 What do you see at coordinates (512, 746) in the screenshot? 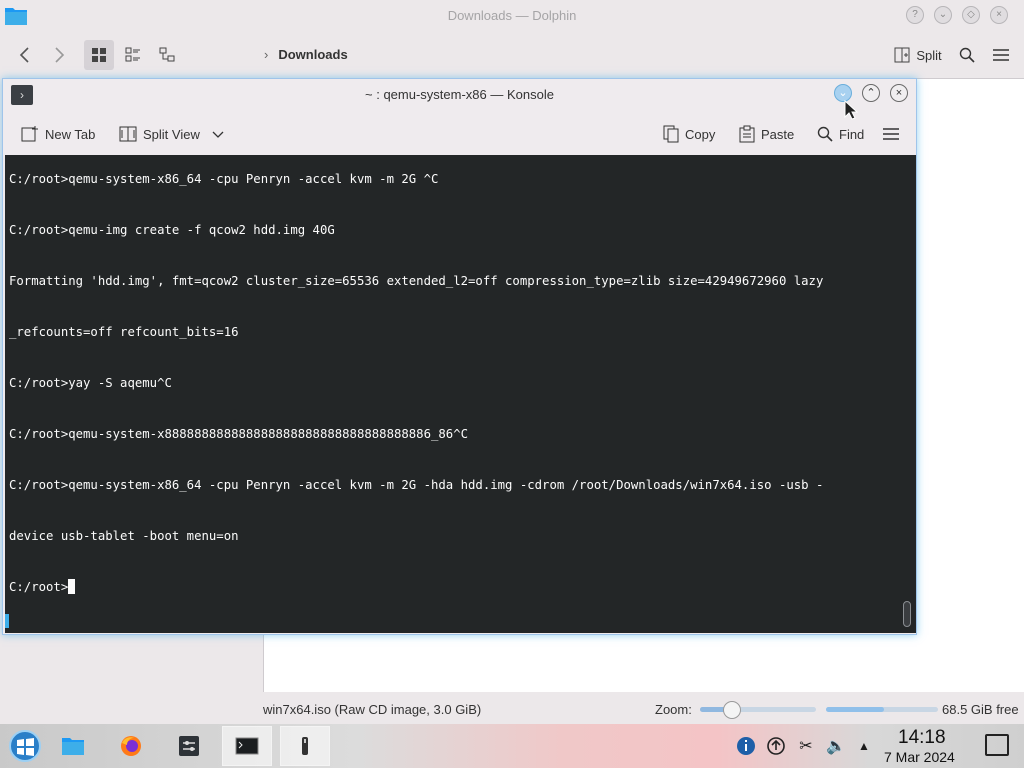
I see `taskbar: ✂ 🔈 ▲ 14:18 7 Mar 2024` at bounding box center [512, 746].